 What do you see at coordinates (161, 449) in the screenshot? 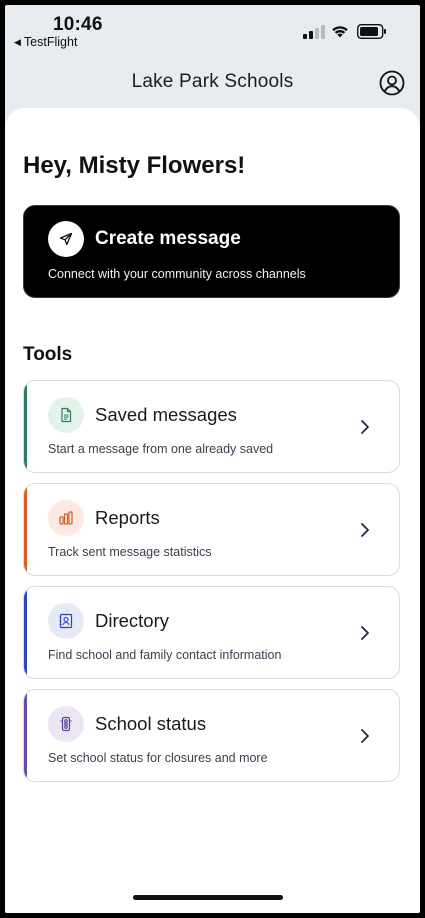
I see `tool-subtitle: Start a message from one already saved` at bounding box center [161, 449].